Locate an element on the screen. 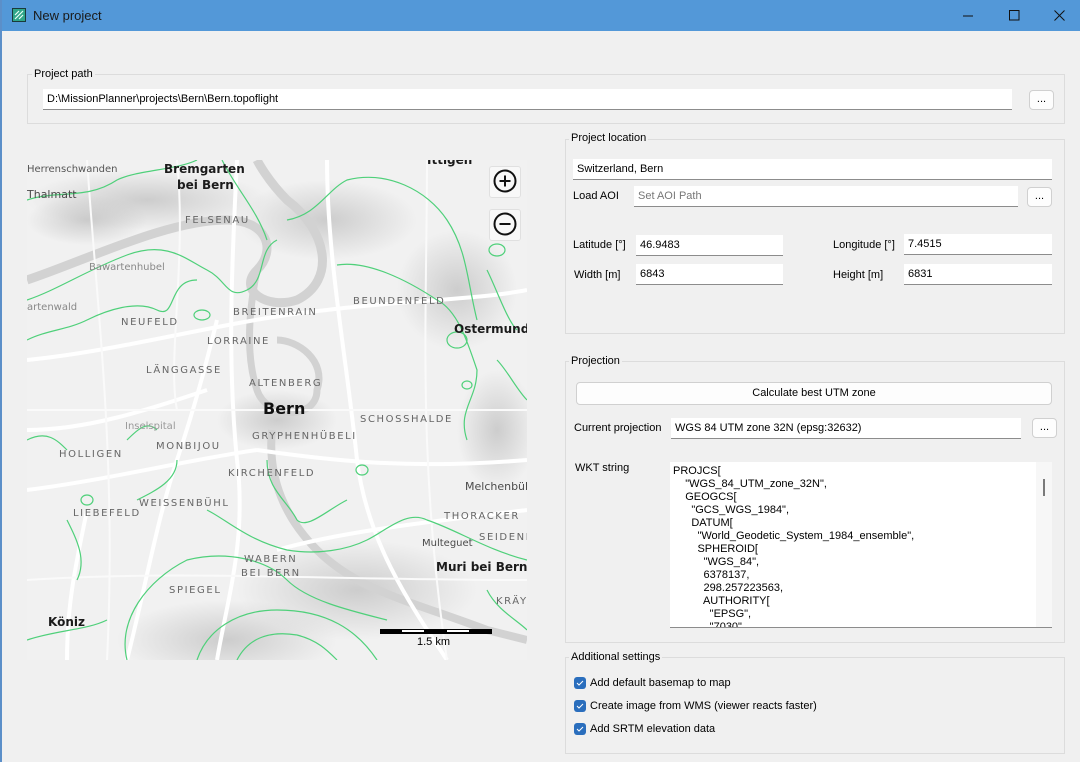 This screenshot has height=762, width=1080. map-label-koniz: Köniz is located at coordinates (66, 622).